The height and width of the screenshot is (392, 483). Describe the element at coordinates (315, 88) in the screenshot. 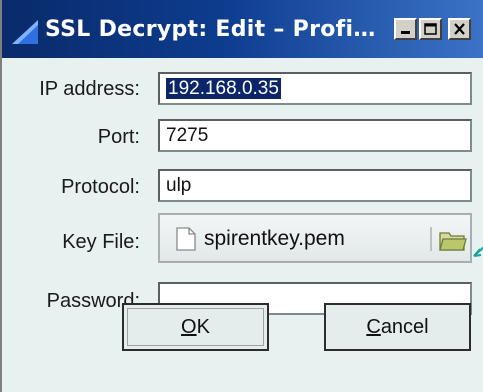

I see `ip-address-field: 192.168.0.35` at that location.